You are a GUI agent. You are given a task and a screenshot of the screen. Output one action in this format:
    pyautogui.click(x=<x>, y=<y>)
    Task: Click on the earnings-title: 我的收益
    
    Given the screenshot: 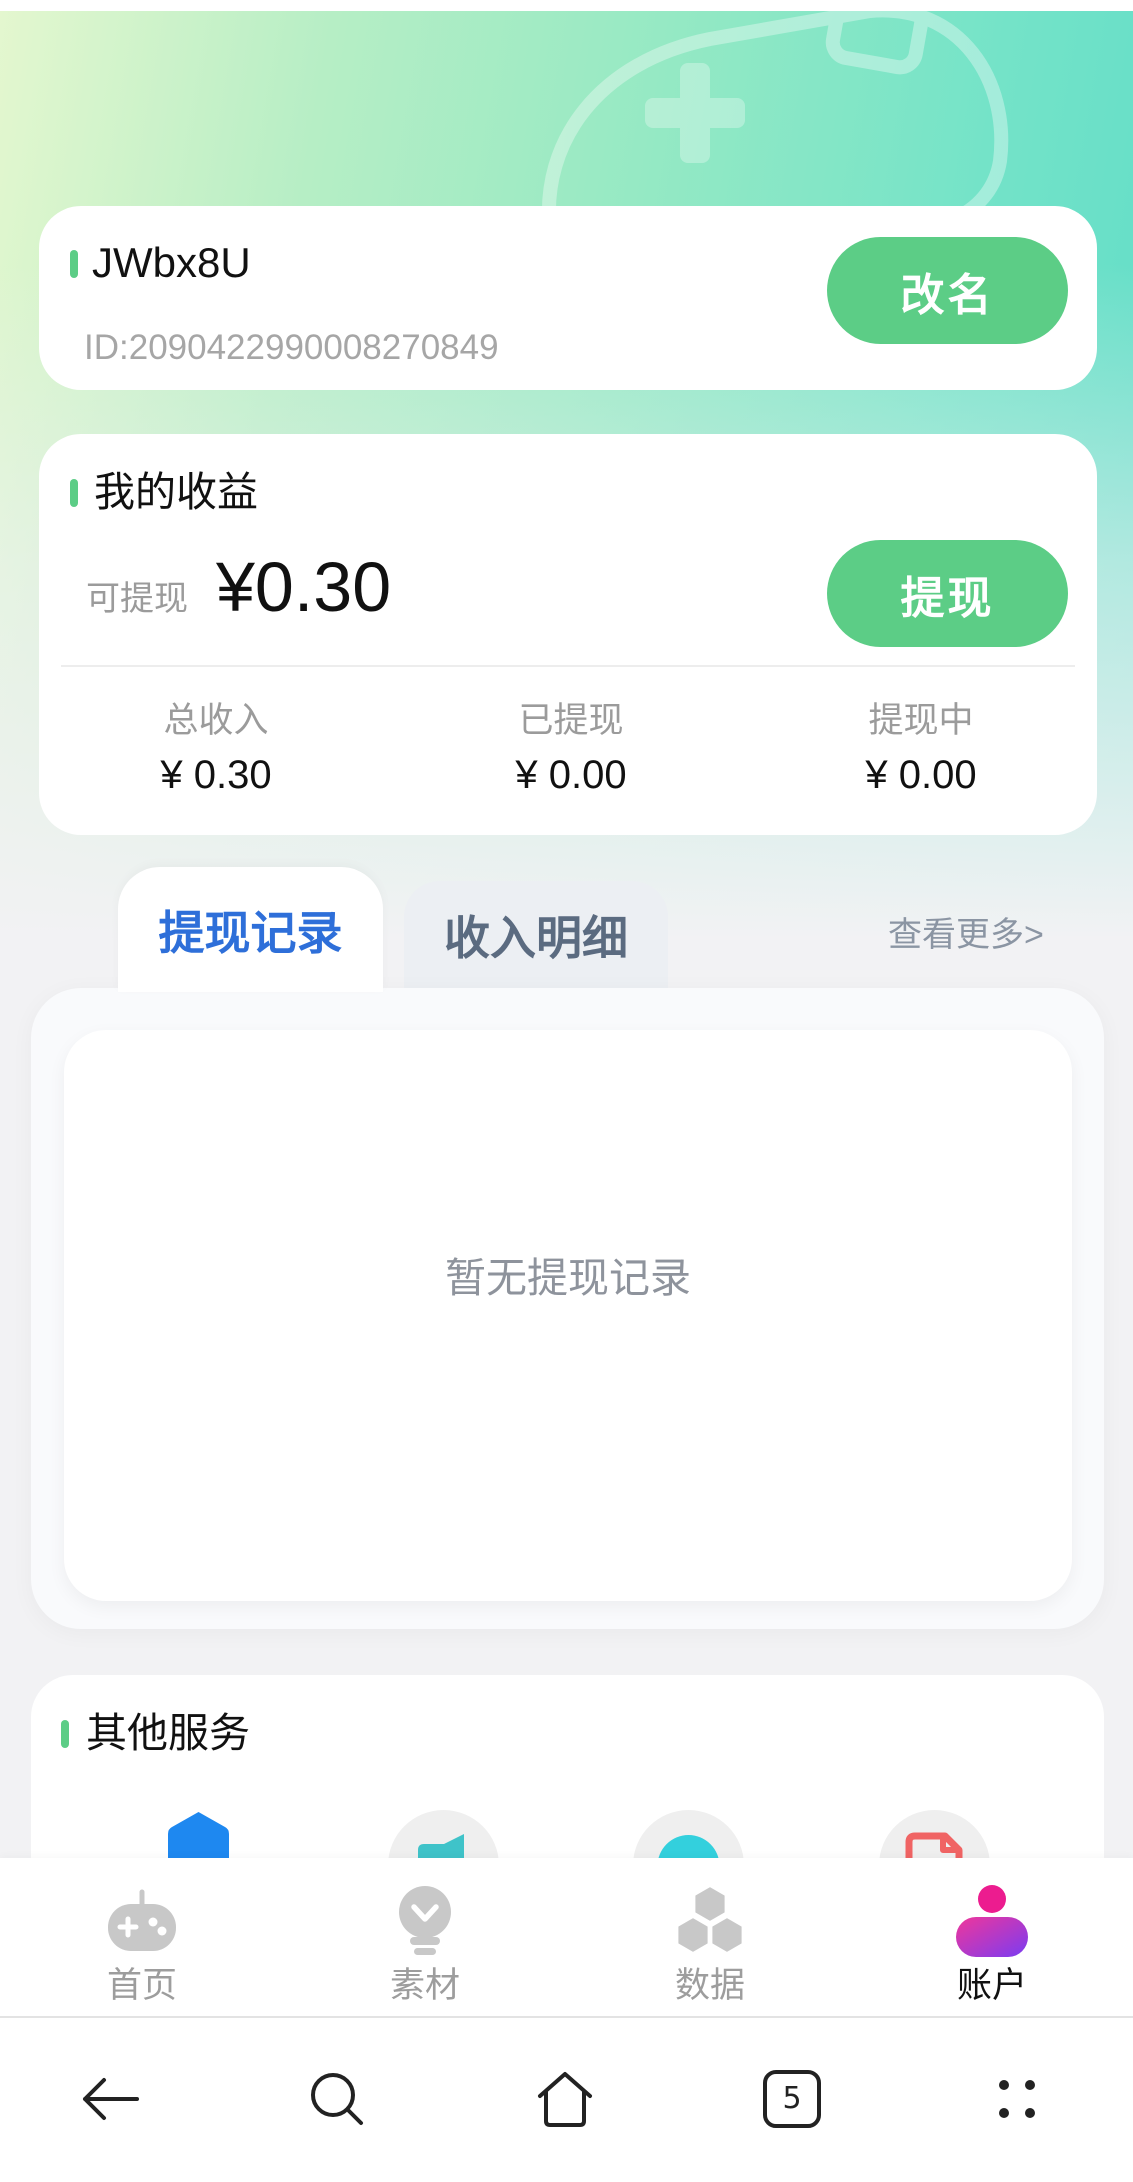 What is the action you would take?
    pyautogui.click(x=176, y=492)
    